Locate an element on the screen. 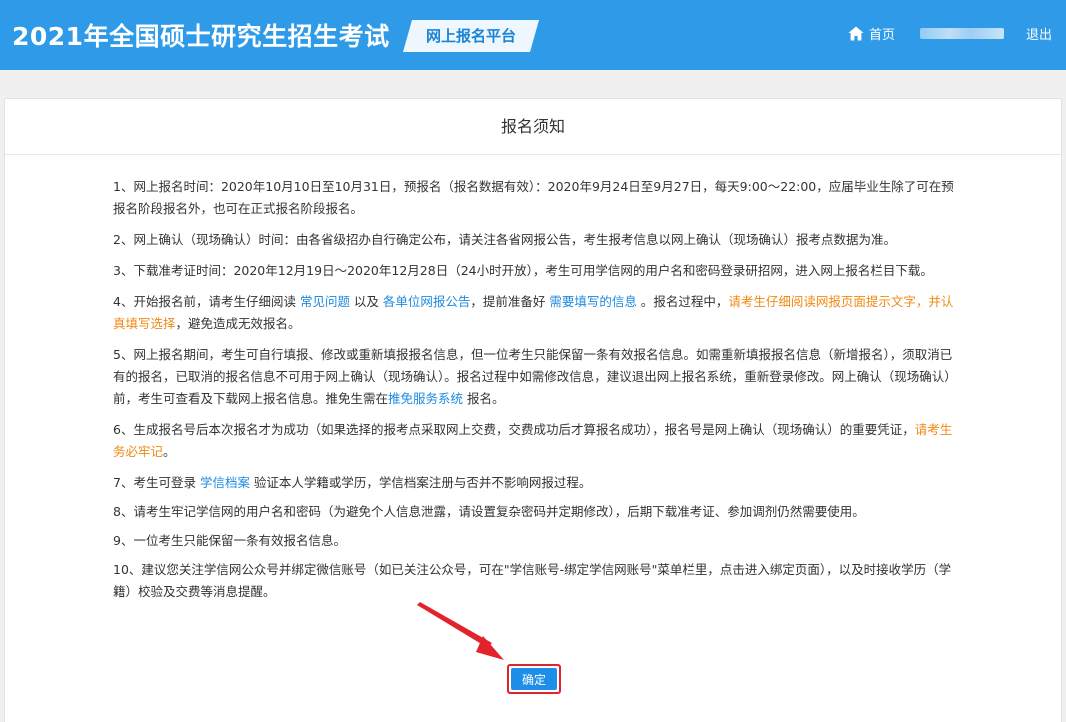  home-link: 首页 is located at coordinates (872, 33).